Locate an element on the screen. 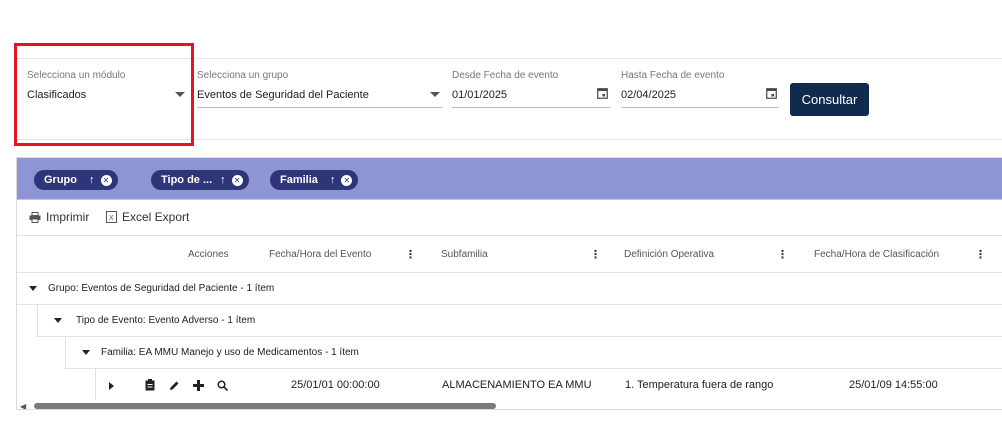 Image resolution: width=1002 pixels, height=423 pixels. expand-row-icon is located at coordinates (111, 387).